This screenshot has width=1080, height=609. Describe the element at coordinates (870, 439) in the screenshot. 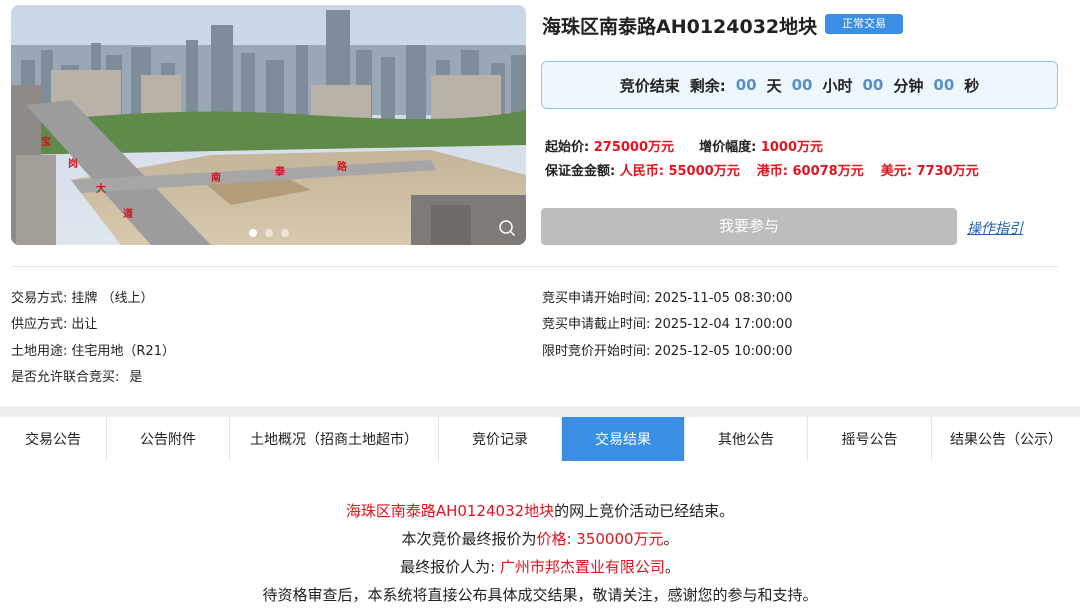

I see `tab-lottery-notice: 摇号公告` at that location.